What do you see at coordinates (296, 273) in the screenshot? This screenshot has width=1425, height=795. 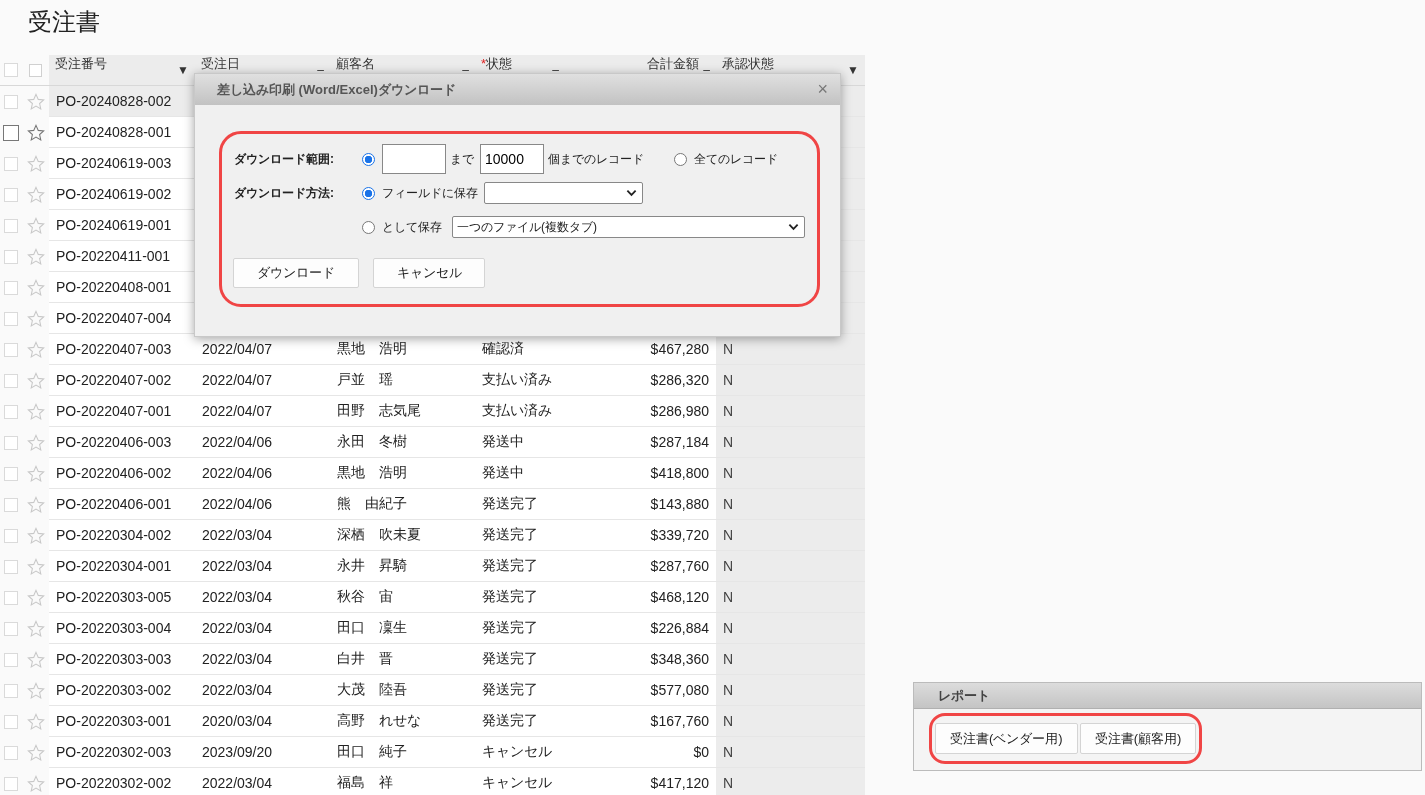 I see `dialog-button: ダウンロード` at bounding box center [296, 273].